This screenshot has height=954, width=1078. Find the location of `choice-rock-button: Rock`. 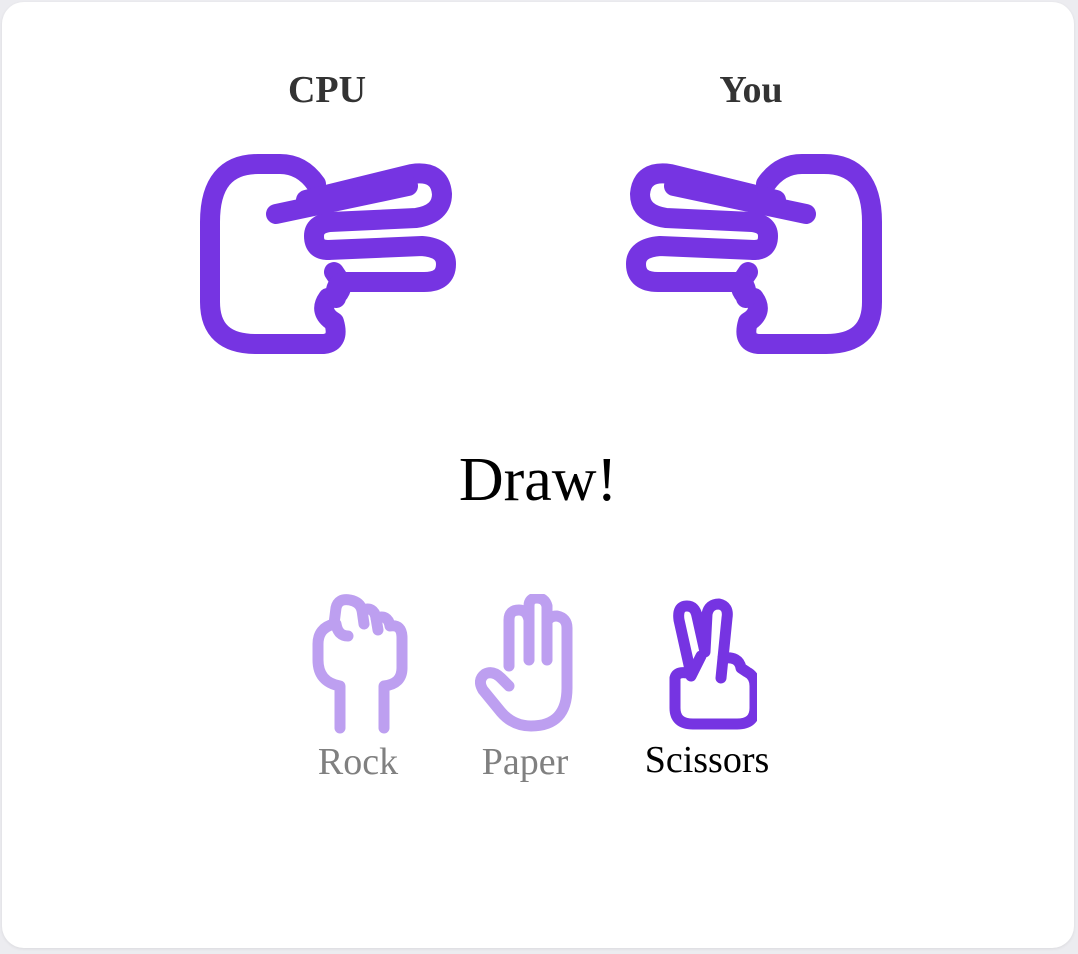

choice-rock-button: Rock is located at coordinates (358, 703).